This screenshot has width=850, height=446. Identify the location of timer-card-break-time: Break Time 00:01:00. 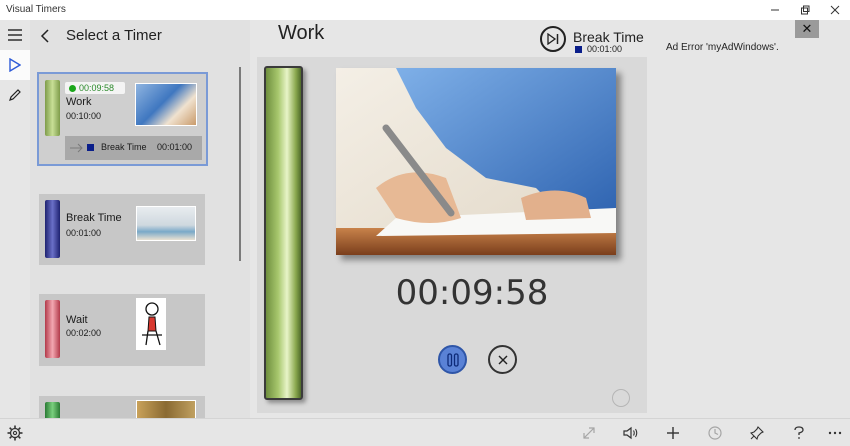
(122, 229).